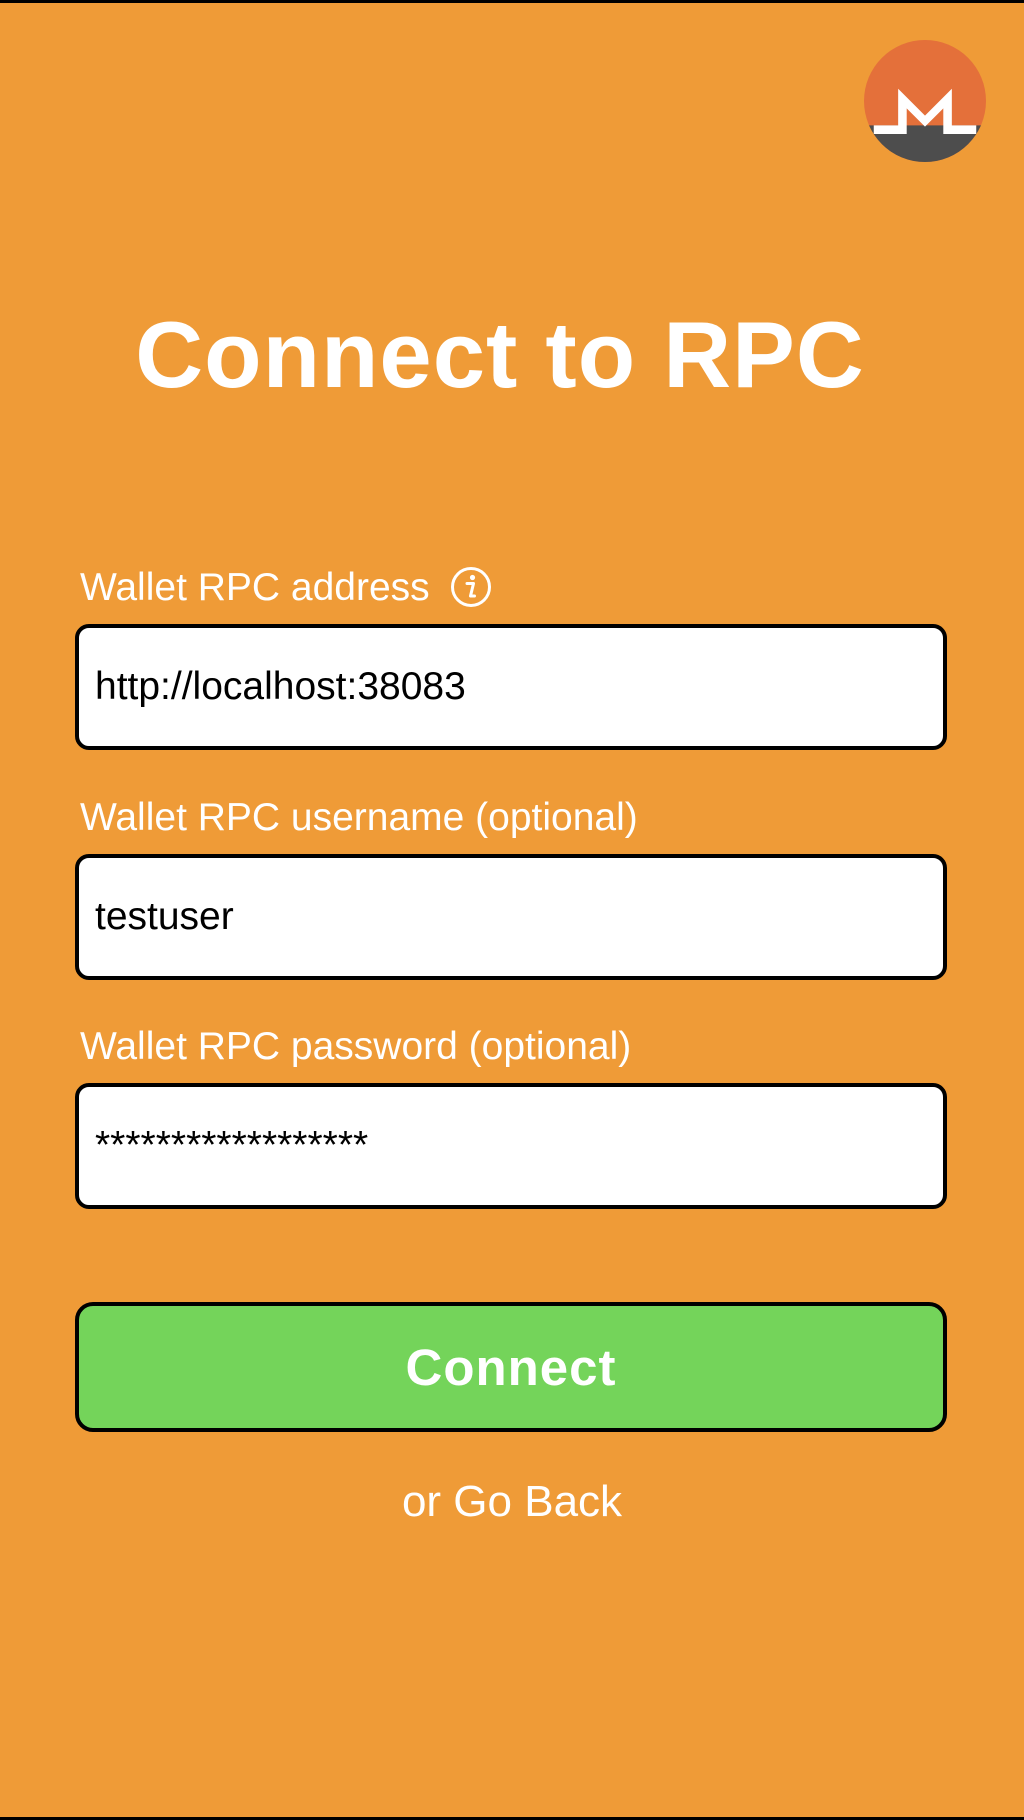  Describe the element at coordinates (359, 817) in the screenshot. I see `username-label: Wallet RPC username (optional)` at that location.